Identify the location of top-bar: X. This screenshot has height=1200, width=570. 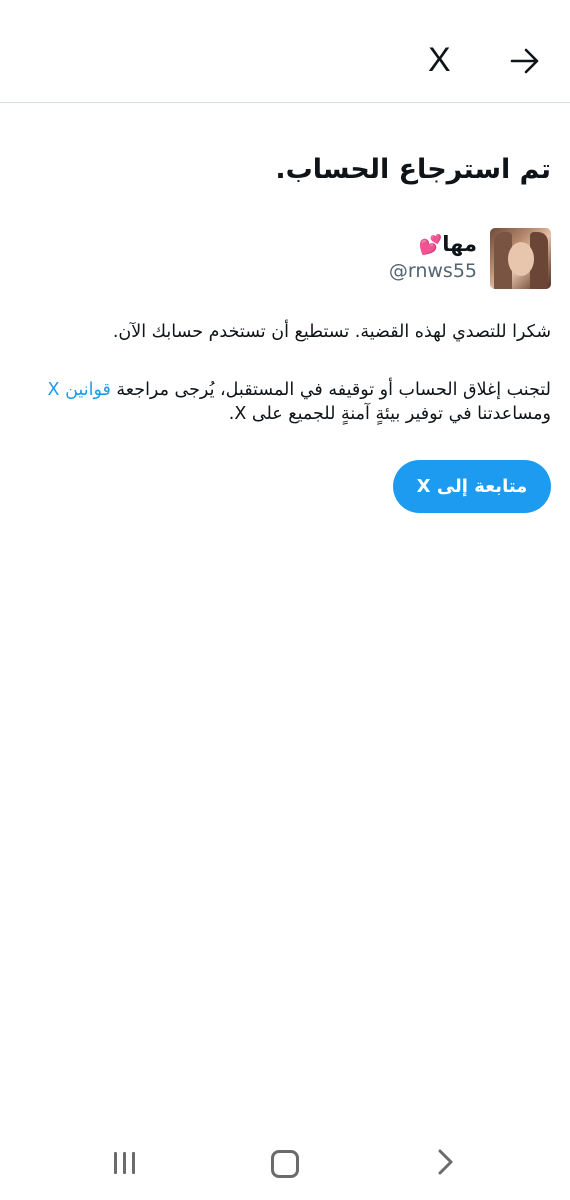
(285, 51).